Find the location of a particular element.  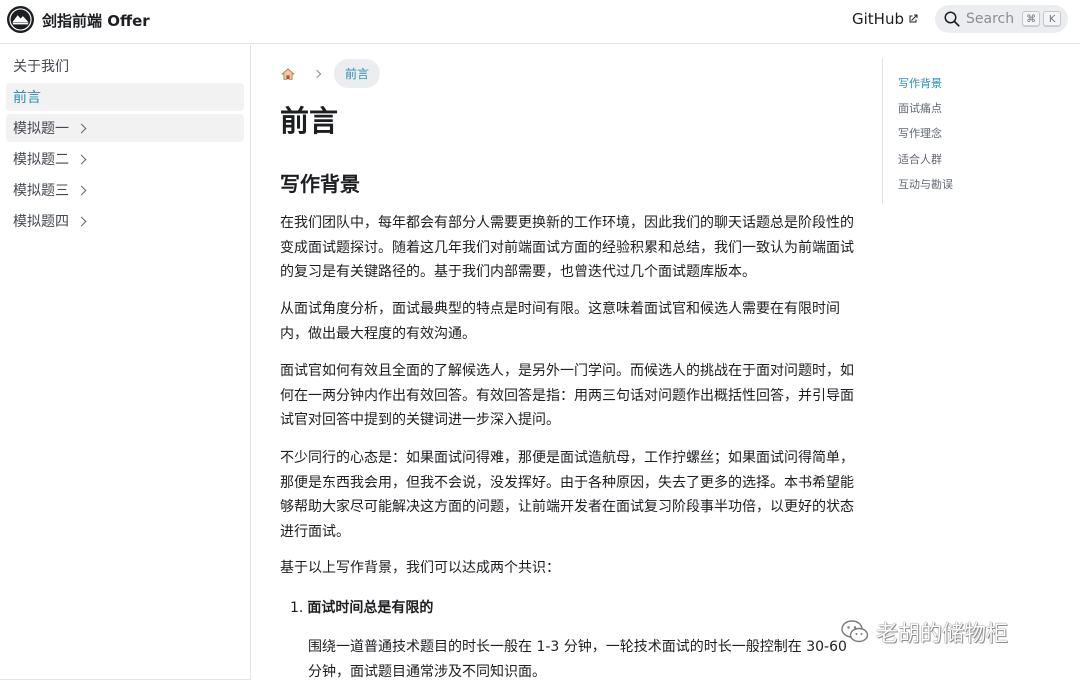

list-item-title: 1. 面试时间总是有限的 is located at coordinates (361, 608).